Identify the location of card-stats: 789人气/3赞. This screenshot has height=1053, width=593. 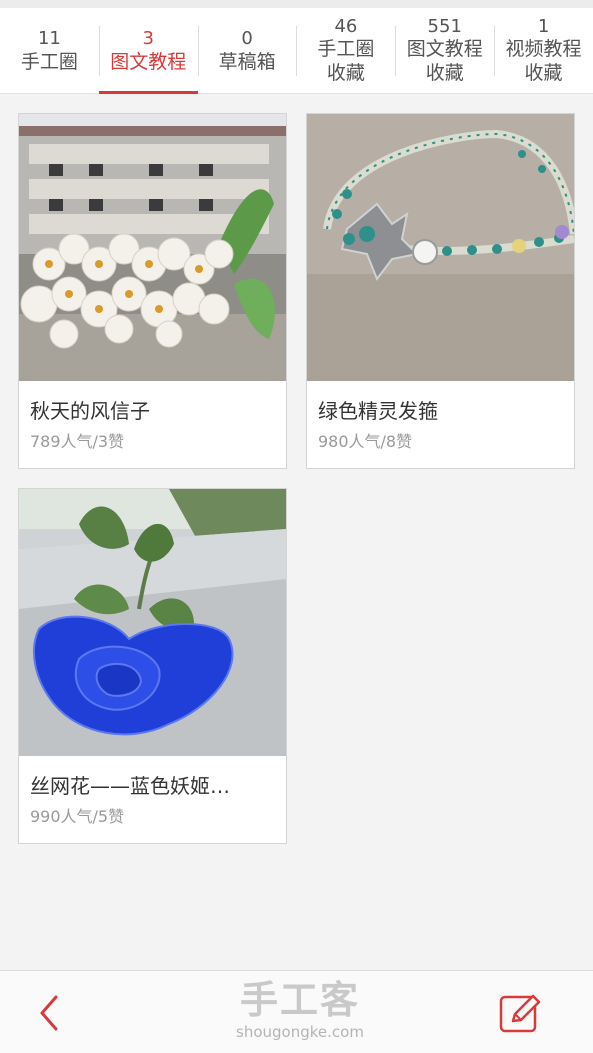
(77, 441).